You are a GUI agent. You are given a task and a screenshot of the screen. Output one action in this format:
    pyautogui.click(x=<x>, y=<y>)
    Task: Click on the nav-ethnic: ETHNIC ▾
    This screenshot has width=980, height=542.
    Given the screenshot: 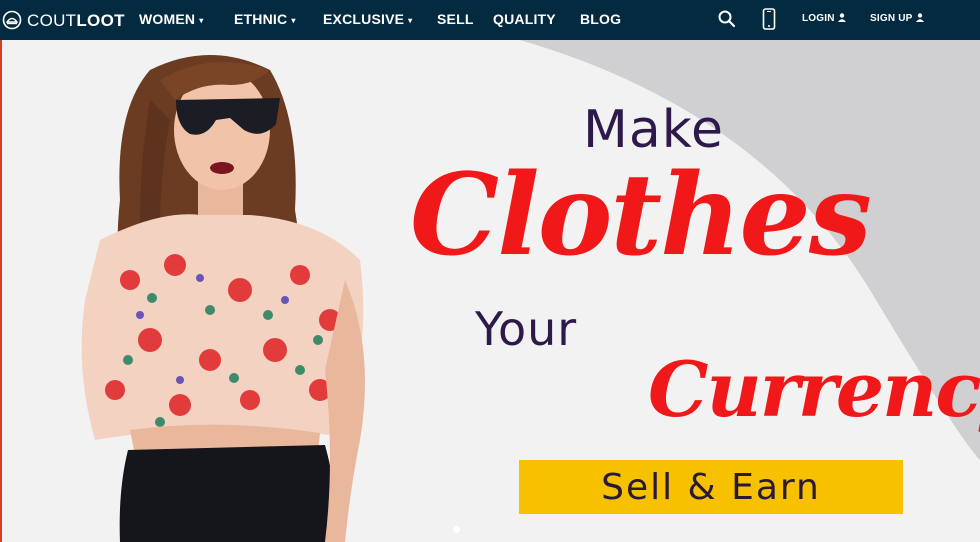 What is the action you would take?
    pyautogui.click(x=265, y=20)
    